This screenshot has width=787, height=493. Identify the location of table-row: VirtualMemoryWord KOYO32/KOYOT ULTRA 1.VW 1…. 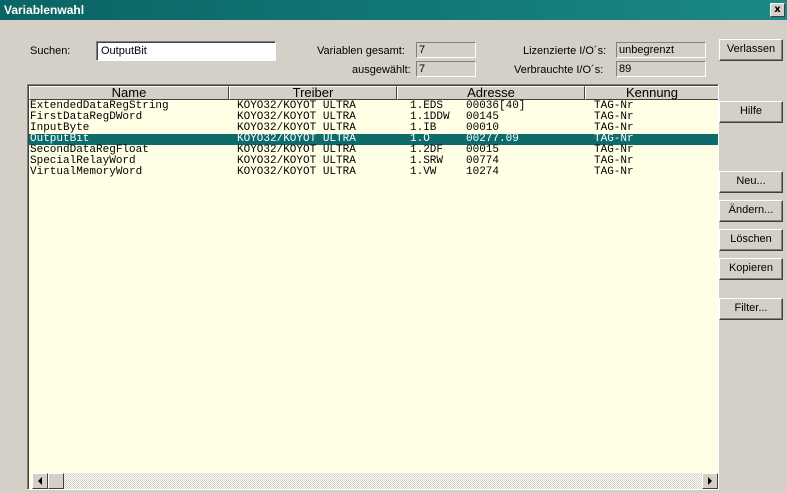
(373, 172).